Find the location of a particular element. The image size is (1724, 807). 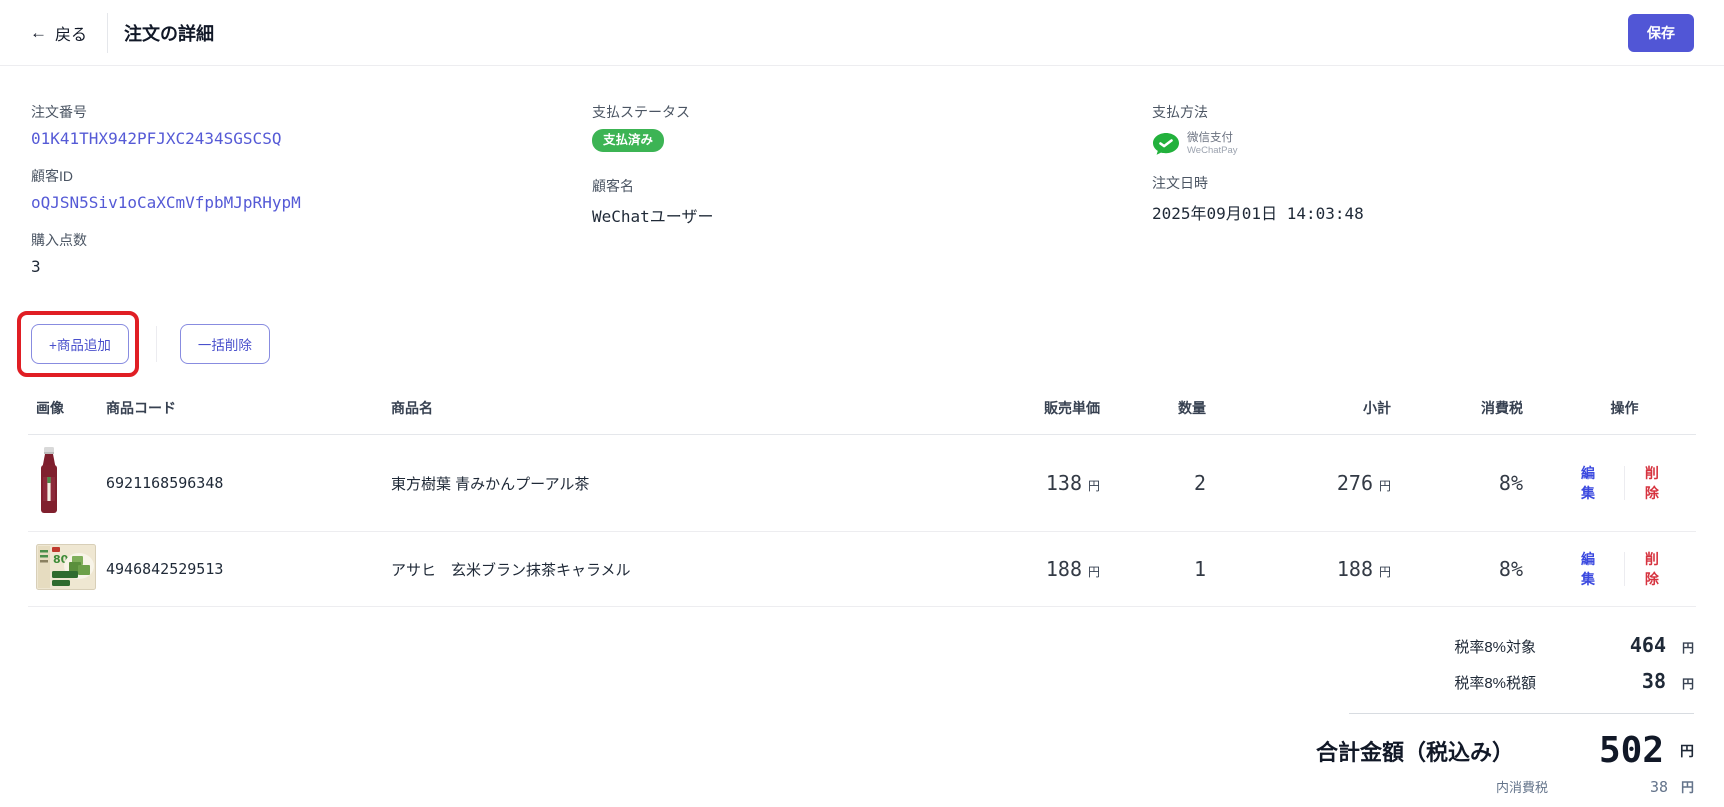

payment-method-field: 支払方法 微信支付 WeChatPay is located at coordinates (1423, 130).